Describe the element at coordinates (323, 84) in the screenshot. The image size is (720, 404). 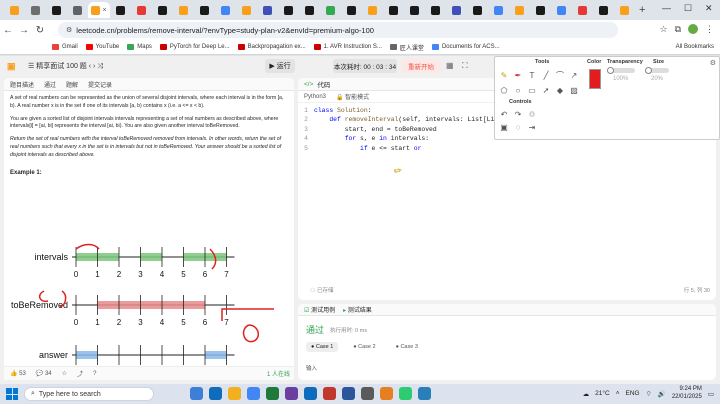
I see `code-tab: 代码` at that location.